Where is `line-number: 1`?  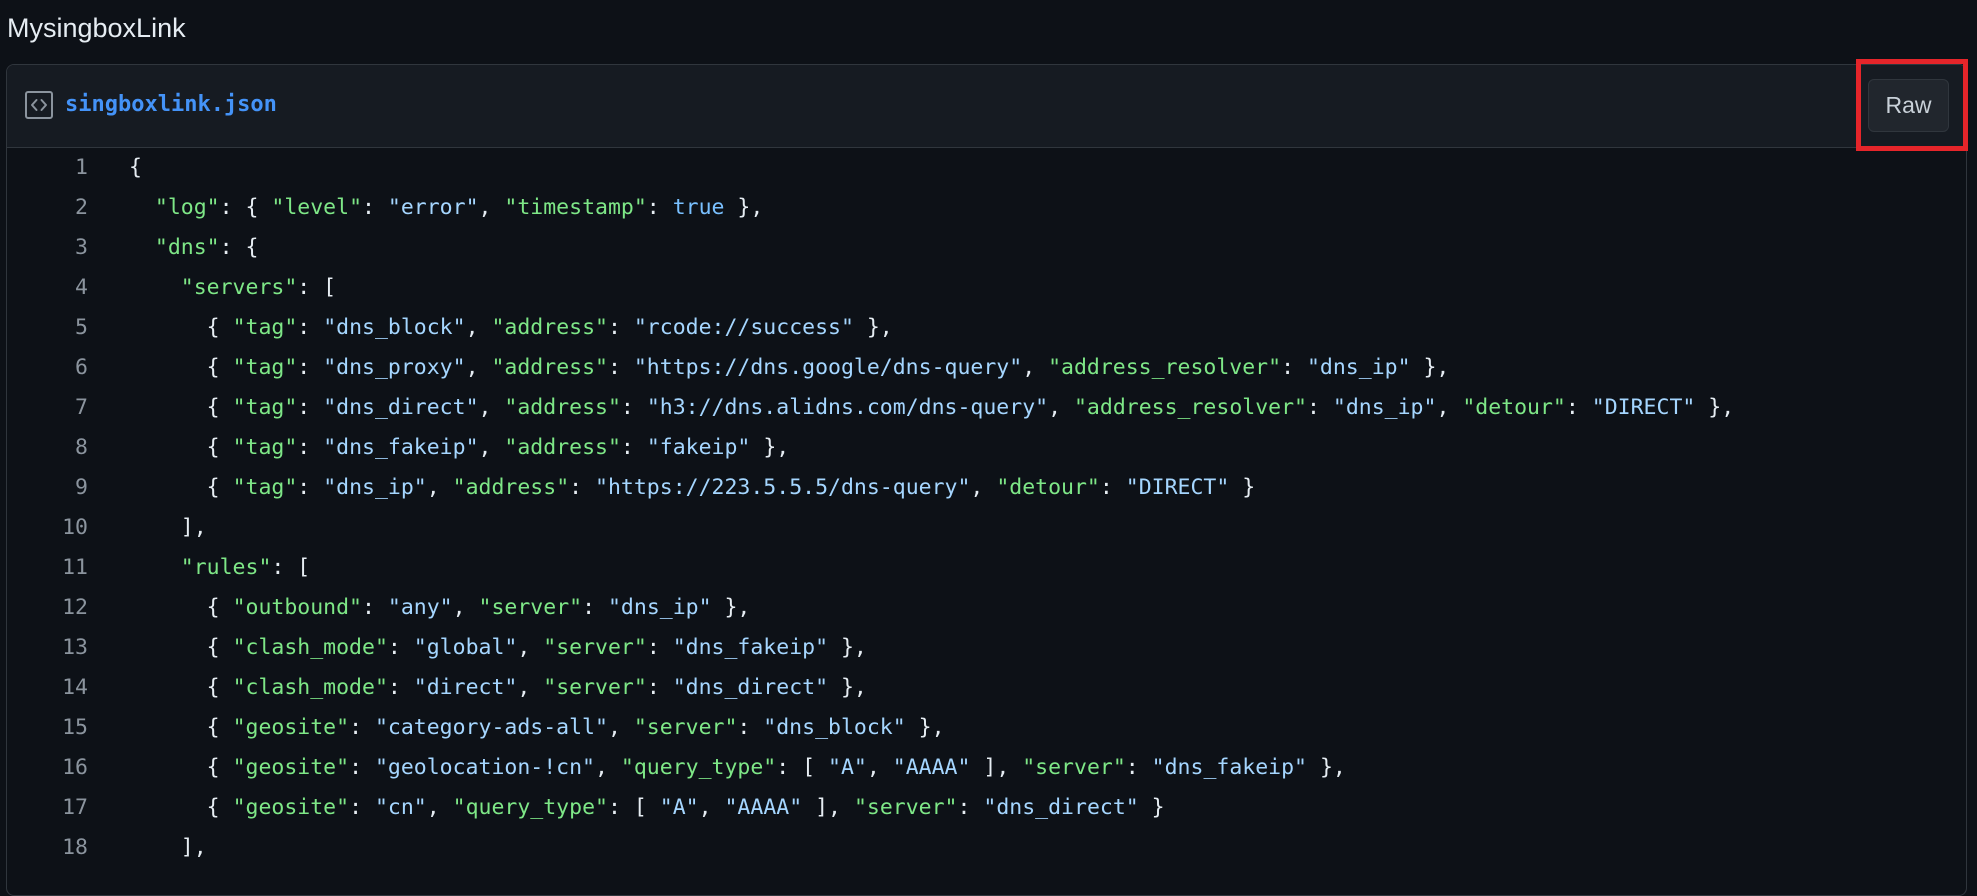 line-number: 1 is located at coordinates (81, 167).